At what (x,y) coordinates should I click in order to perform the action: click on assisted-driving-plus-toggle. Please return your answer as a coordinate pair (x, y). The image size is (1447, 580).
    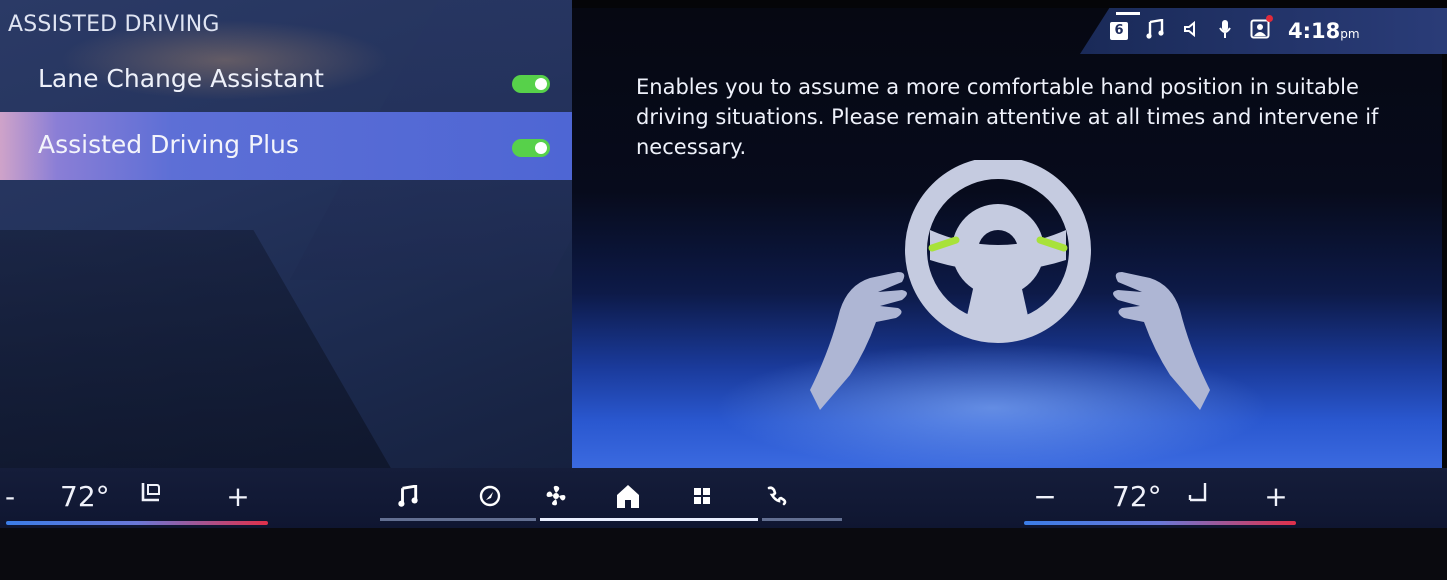
    Looking at the image, I should click on (531, 148).